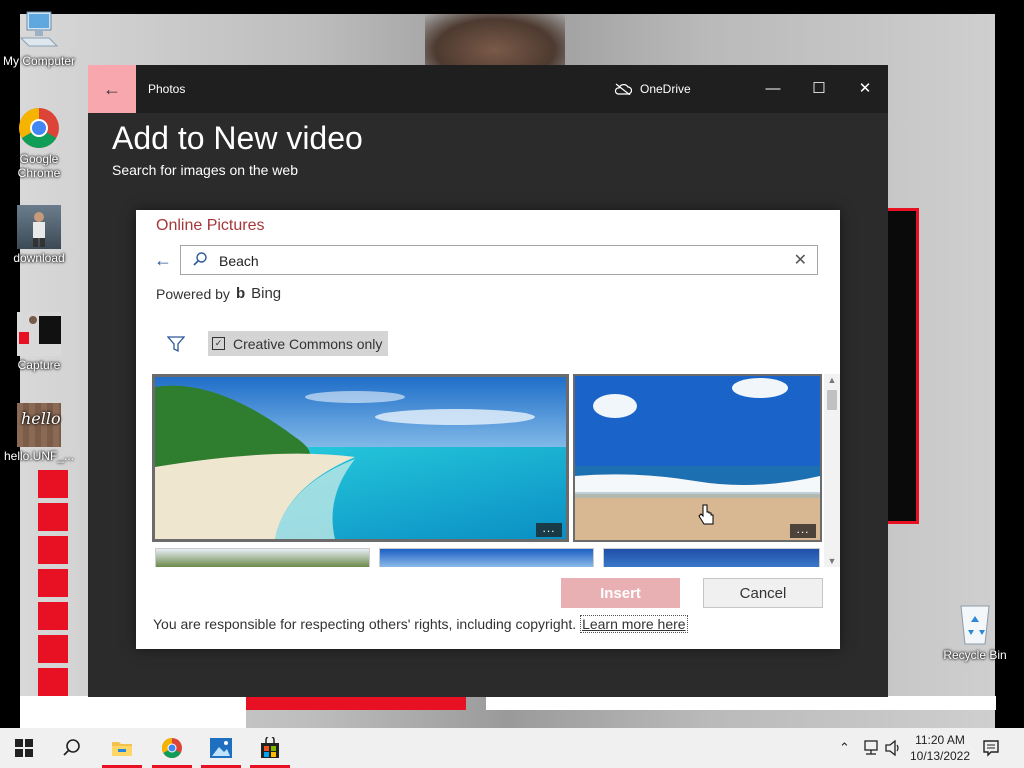 Image resolution: width=1024 pixels, height=768 pixels. Describe the element at coordinates (975, 624) in the screenshot. I see `recycle-bin-icon` at that location.